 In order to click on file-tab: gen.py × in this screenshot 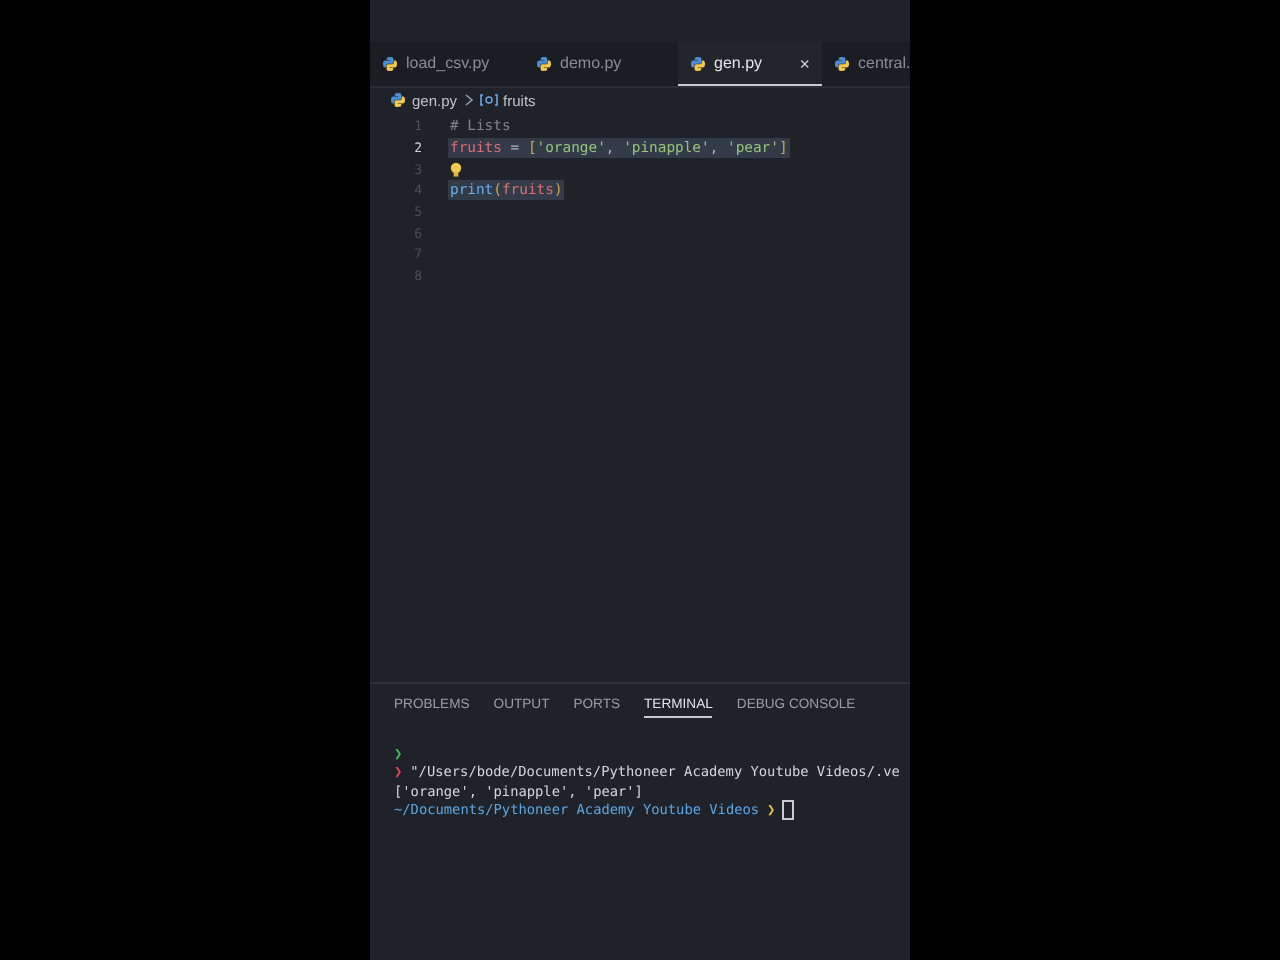, I will do `click(750, 64)`.